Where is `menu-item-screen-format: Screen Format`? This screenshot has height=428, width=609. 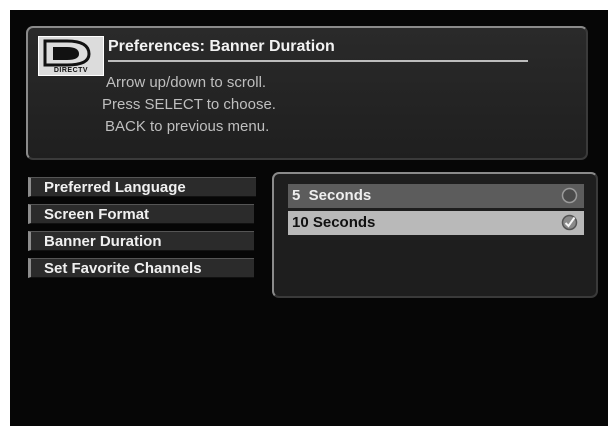
menu-item-screen-format: Screen Format is located at coordinates (141, 214).